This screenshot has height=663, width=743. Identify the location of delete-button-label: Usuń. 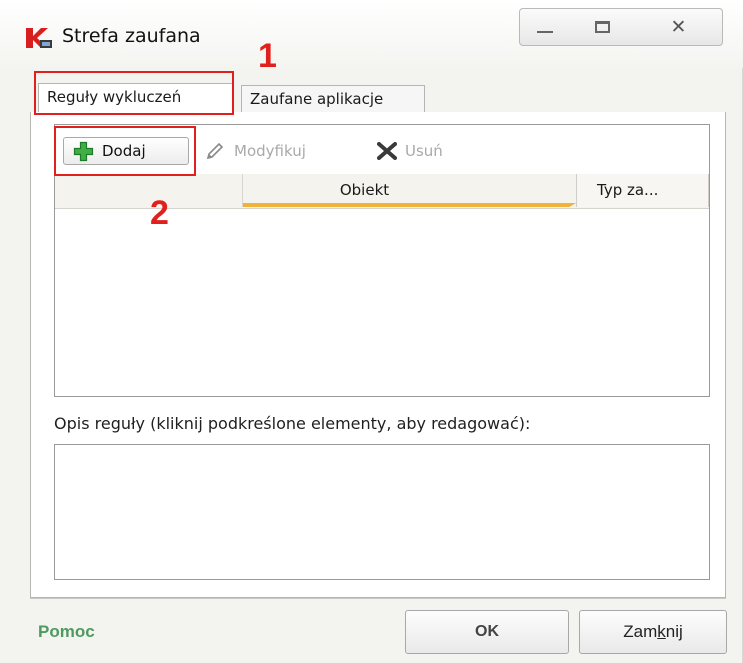
(424, 151).